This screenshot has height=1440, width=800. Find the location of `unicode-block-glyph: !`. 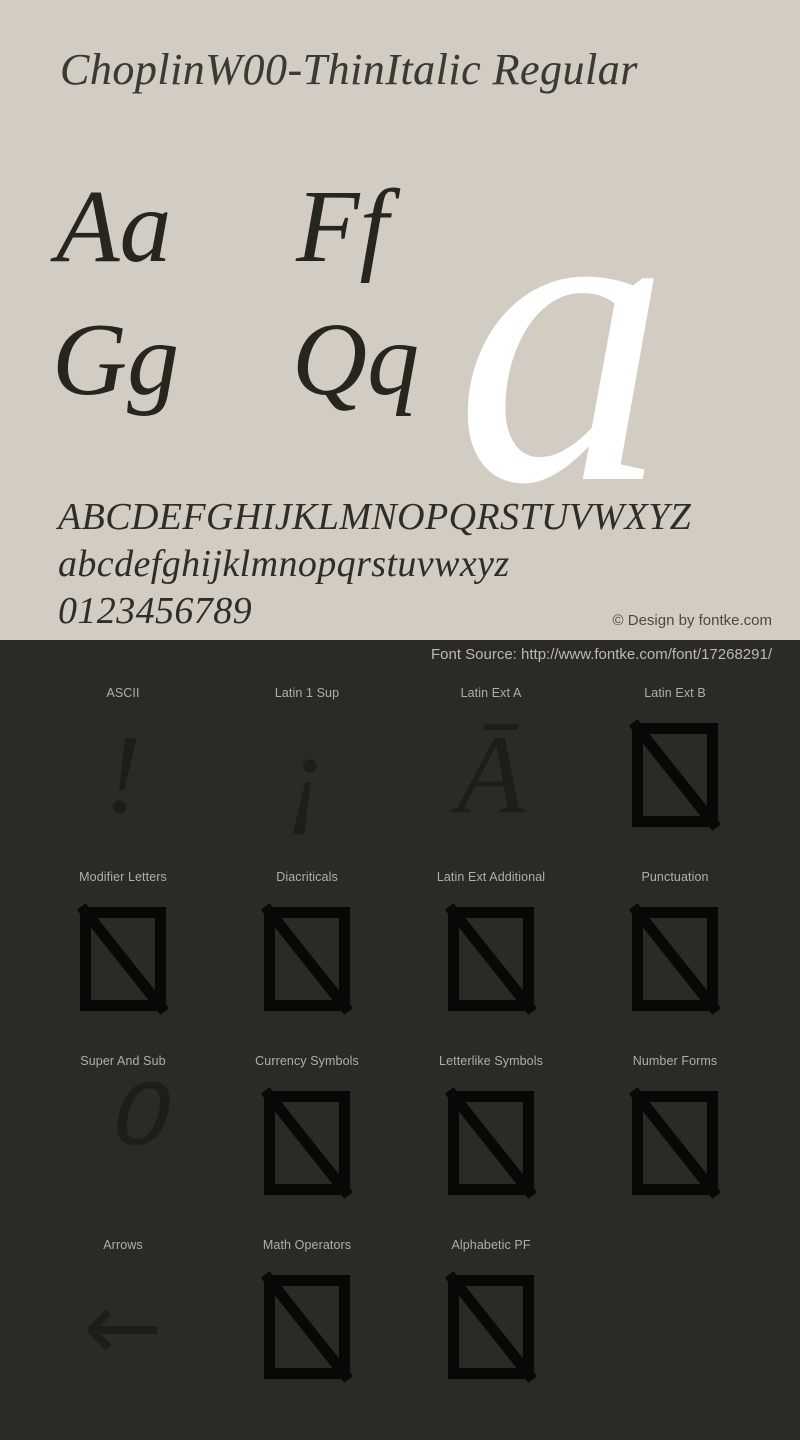

unicode-block-glyph: ! is located at coordinates (123, 775).